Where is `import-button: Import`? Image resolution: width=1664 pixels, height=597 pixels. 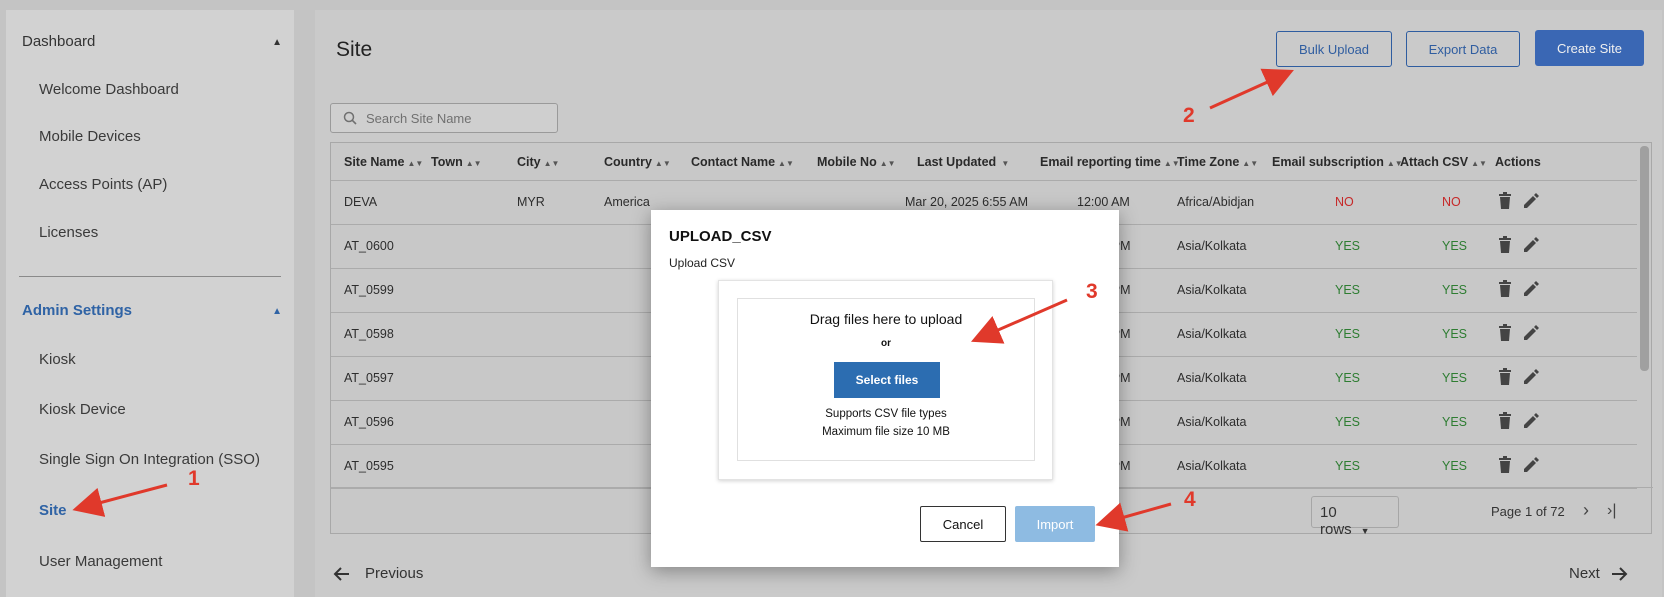 import-button: Import is located at coordinates (1055, 524).